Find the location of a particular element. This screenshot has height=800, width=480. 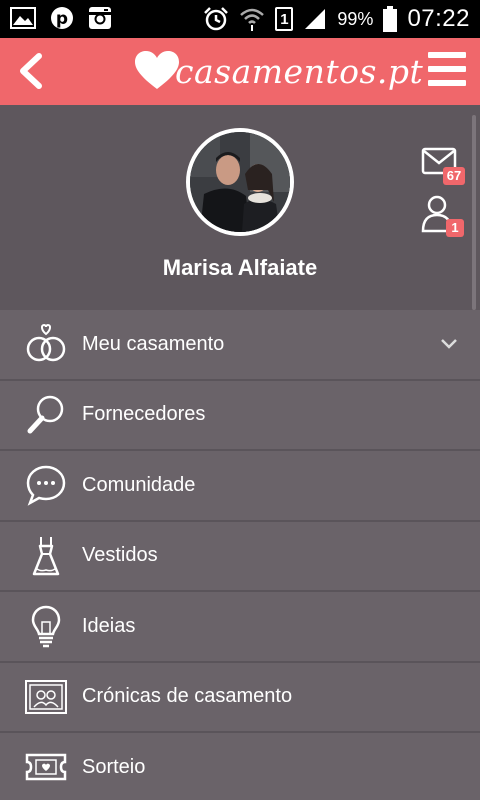

avatar is located at coordinates (240, 182).